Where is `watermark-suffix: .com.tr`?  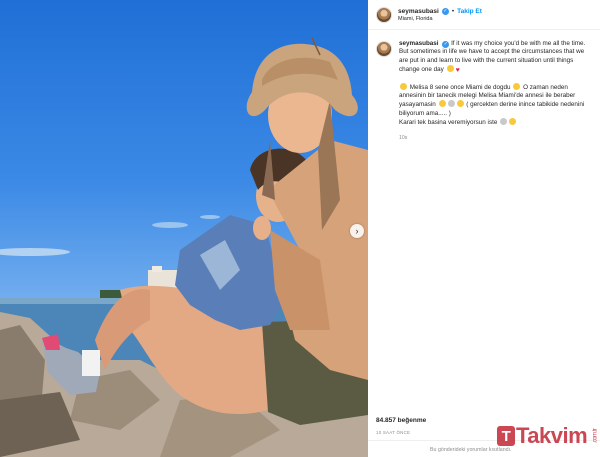 watermark-suffix: .com.tr is located at coordinates (595, 436).